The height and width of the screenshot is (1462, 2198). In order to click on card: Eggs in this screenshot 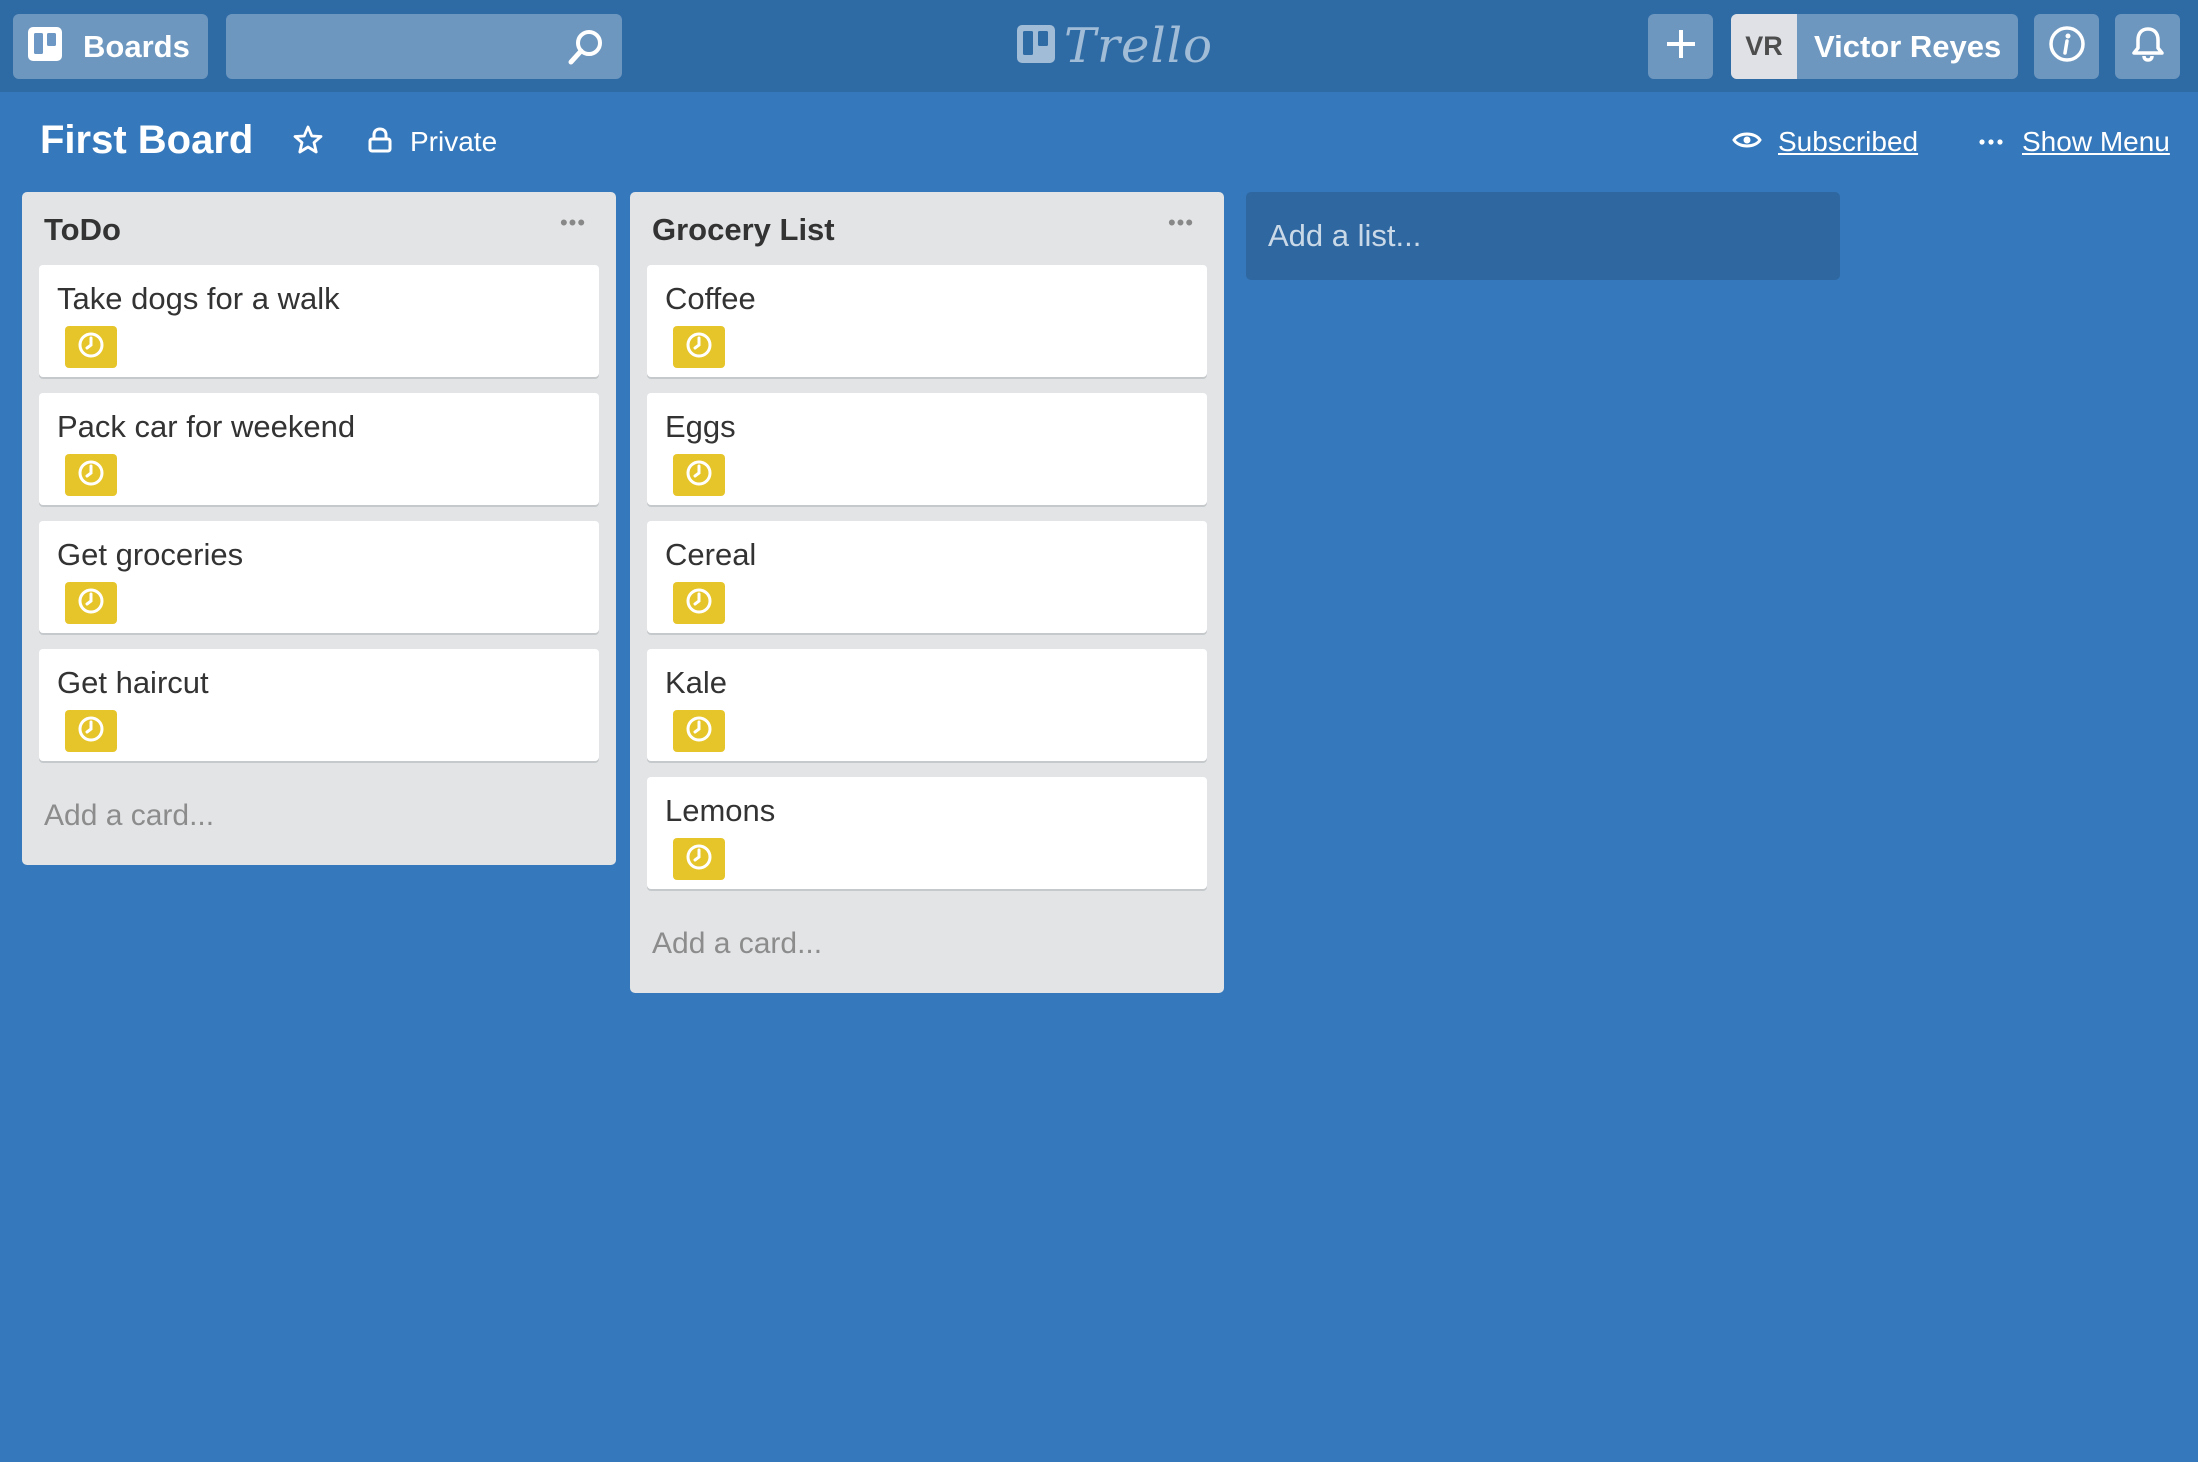, I will do `click(927, 449)`.